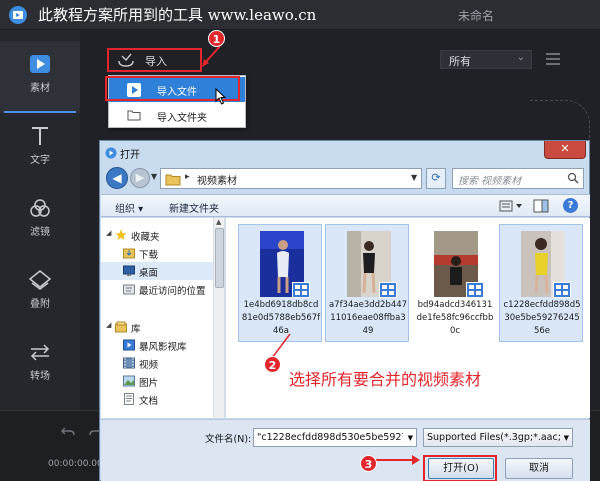 This screenshot has height=481, width=600. What do you see at coordinates (40, 365) in the screenshot?
I see `sidebar-item-transition: 转场` at bounding box center [40, 365].